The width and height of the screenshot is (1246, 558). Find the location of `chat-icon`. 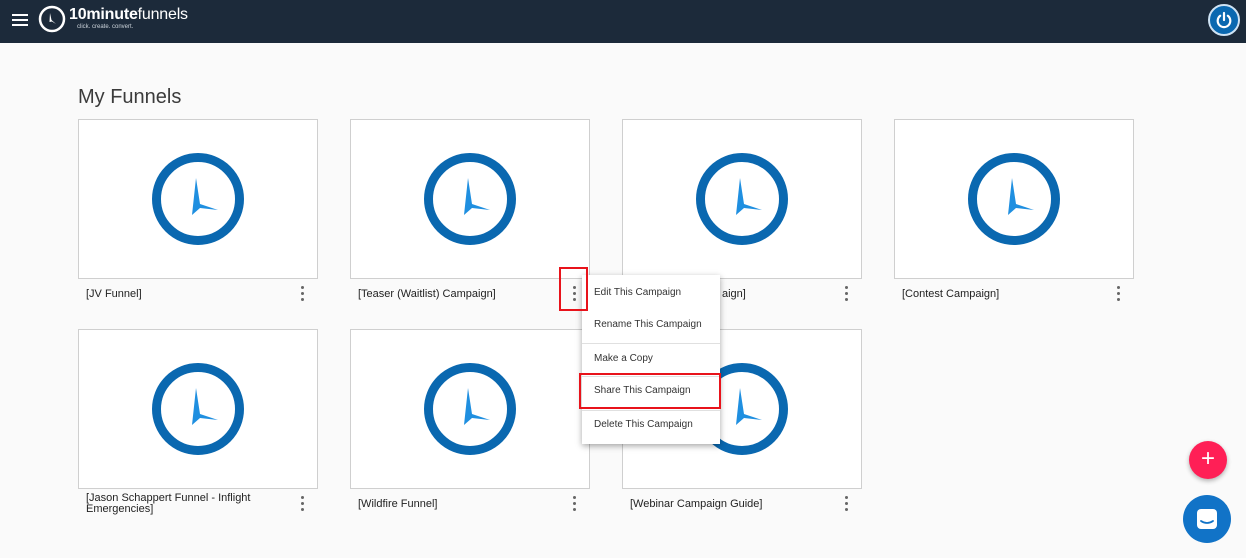

chat-icon is located at coordinates (1207, 519).